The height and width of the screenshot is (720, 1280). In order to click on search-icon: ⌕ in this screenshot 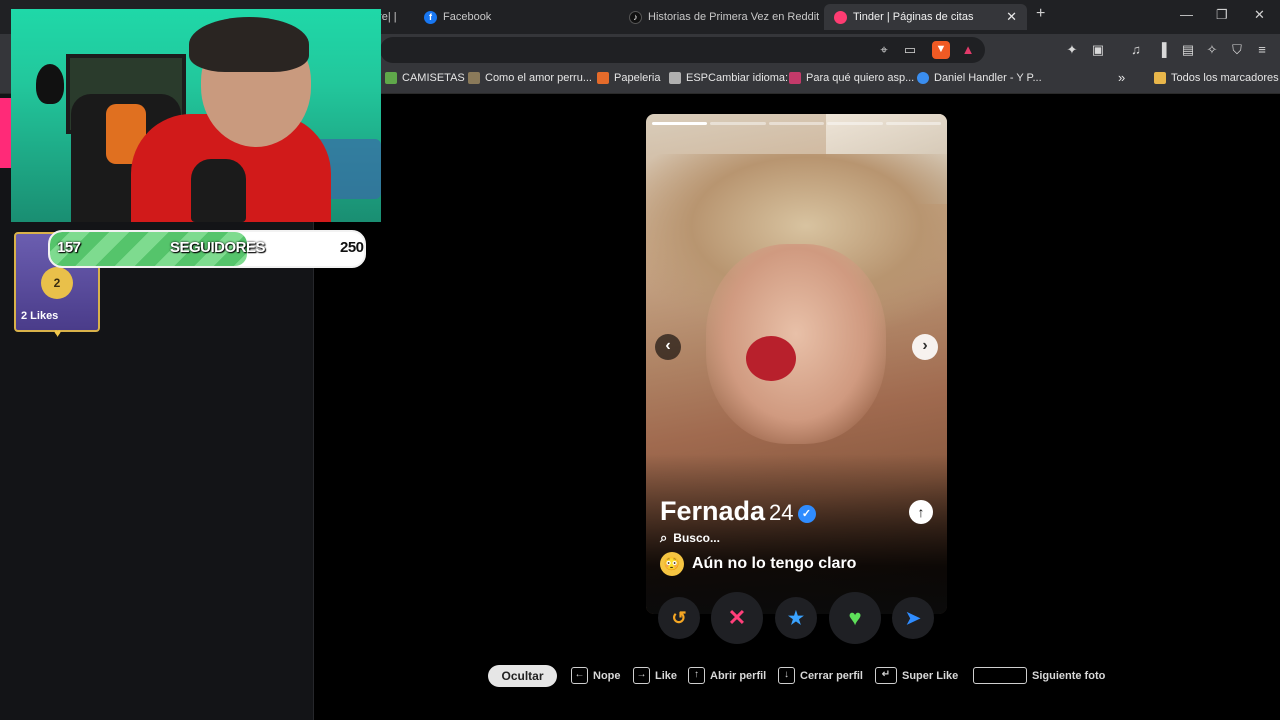, I will do `click(664, 537)`.